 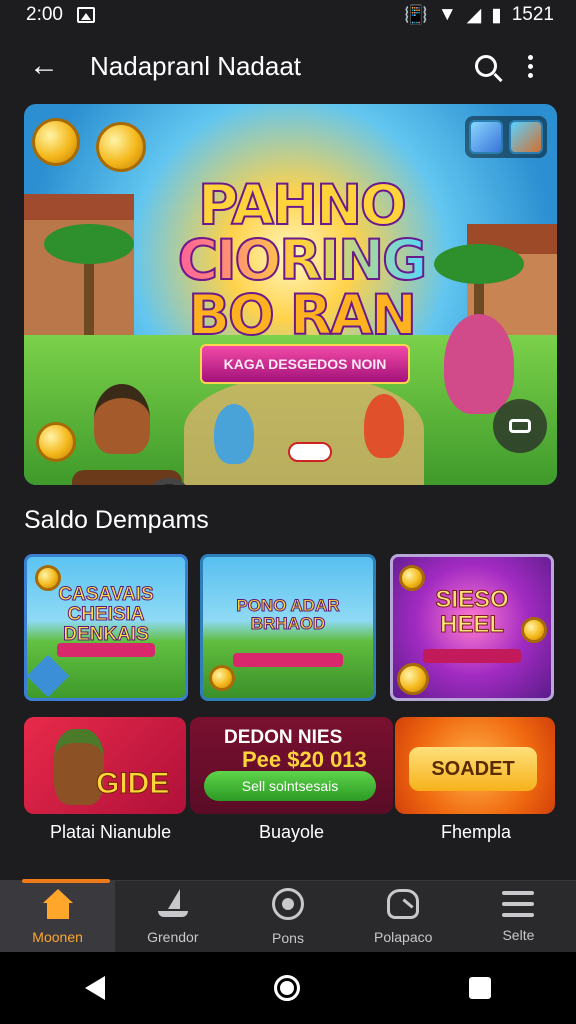 I want to click on banner-mini-icons, so click(x=506, y=137).